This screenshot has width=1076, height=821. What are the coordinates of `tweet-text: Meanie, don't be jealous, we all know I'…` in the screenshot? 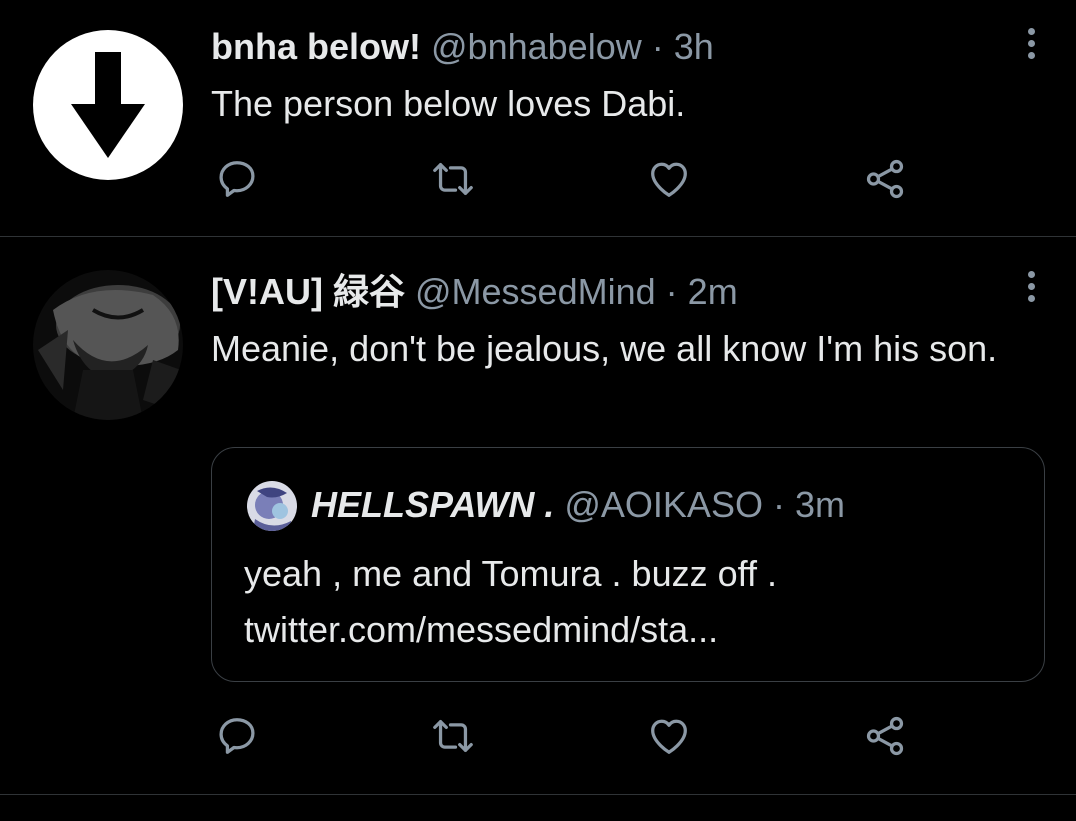 It's located at (604, 348).